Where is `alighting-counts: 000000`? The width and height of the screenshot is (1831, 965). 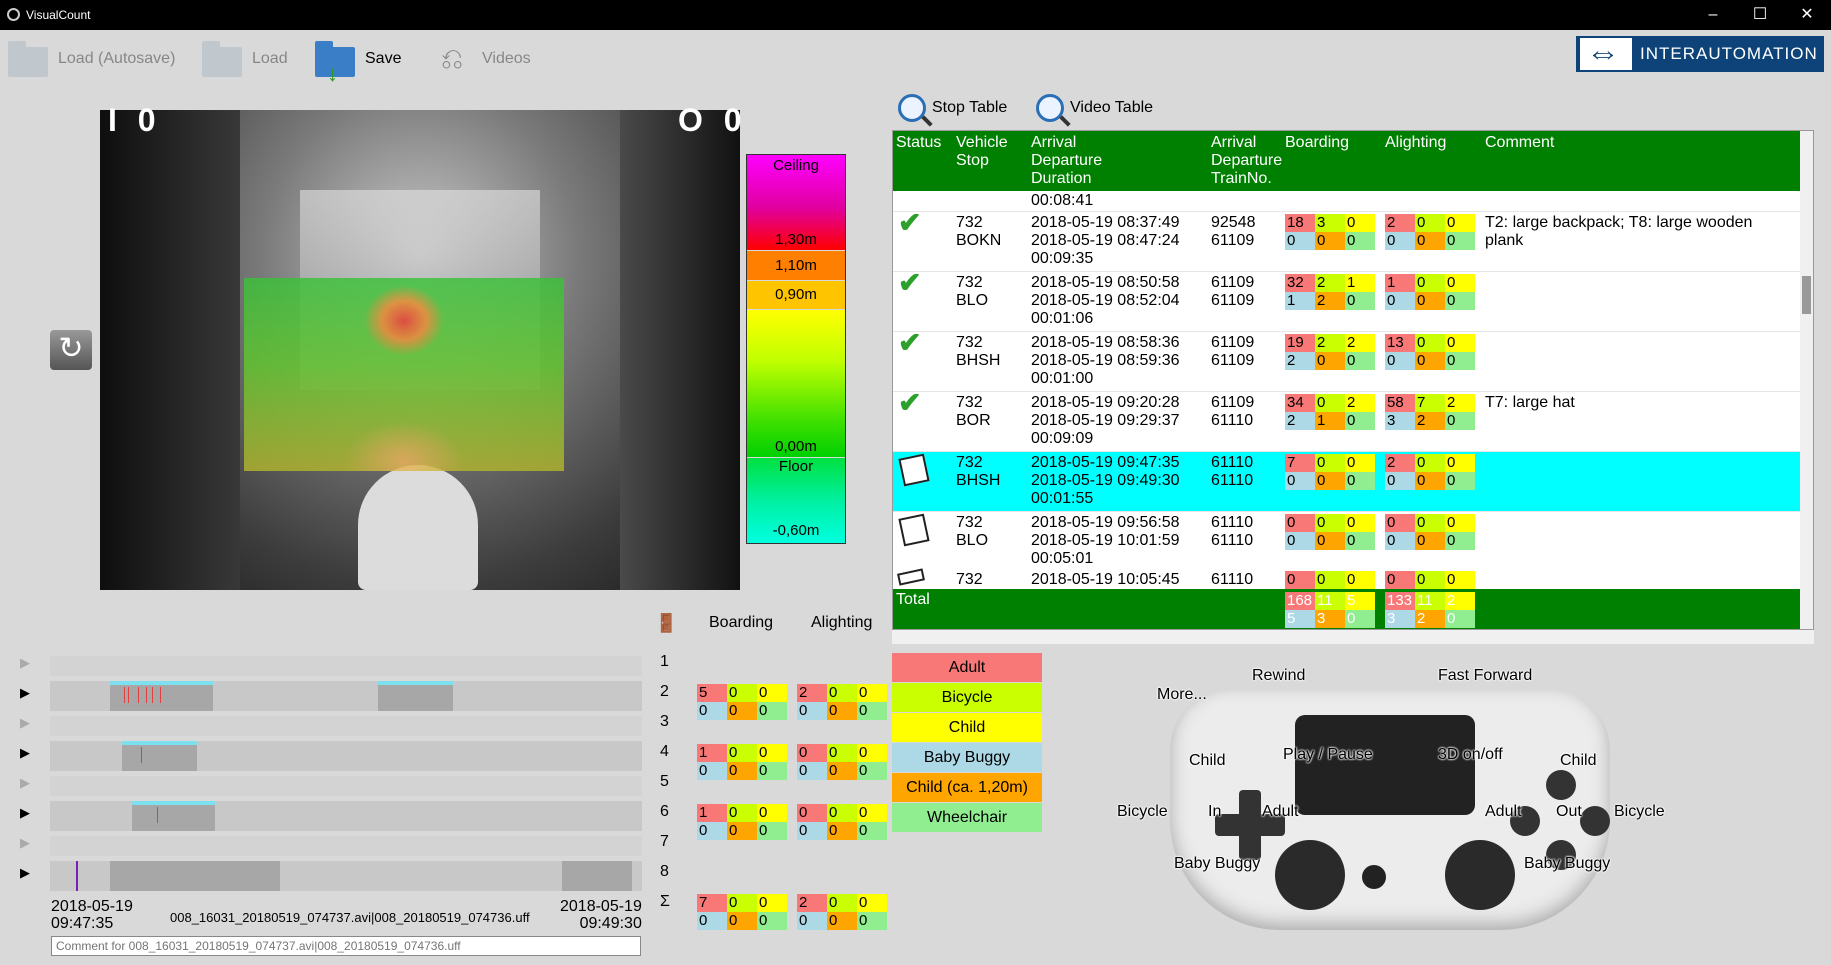 alighting-counts: 000000 is located at coordinates (1430, 532).